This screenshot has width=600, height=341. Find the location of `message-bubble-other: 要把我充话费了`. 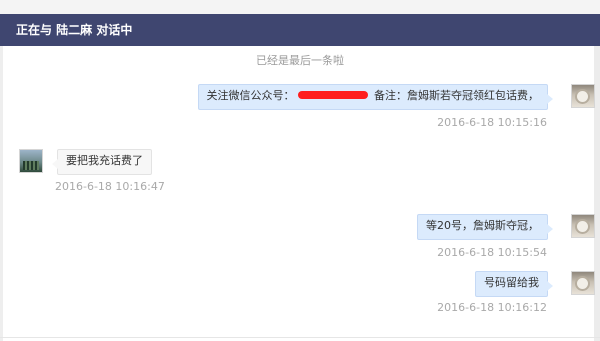

message-bubble-other: 要把我充话费了 is located at coordinates (102, 162).